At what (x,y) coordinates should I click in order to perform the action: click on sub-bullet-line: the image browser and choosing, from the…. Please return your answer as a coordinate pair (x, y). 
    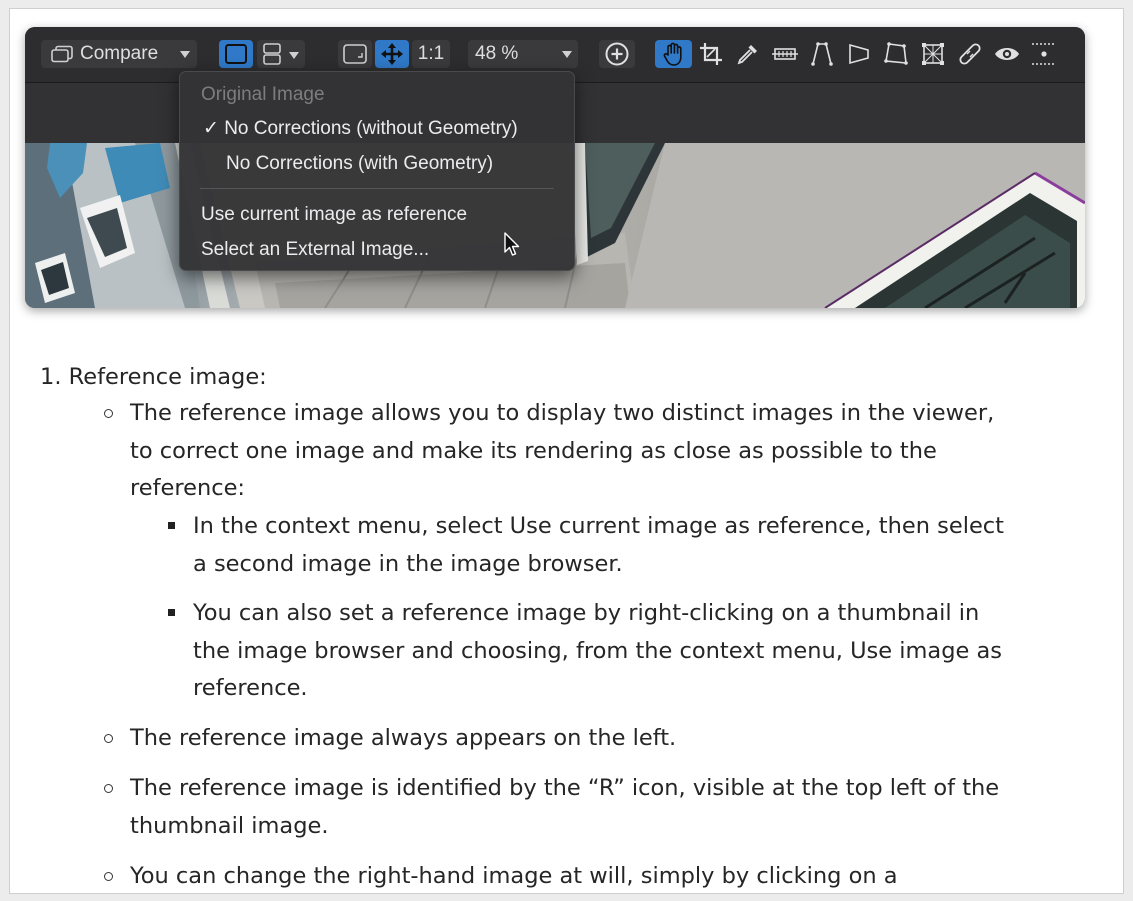
    Looking at the image, I should click on (598, 650).